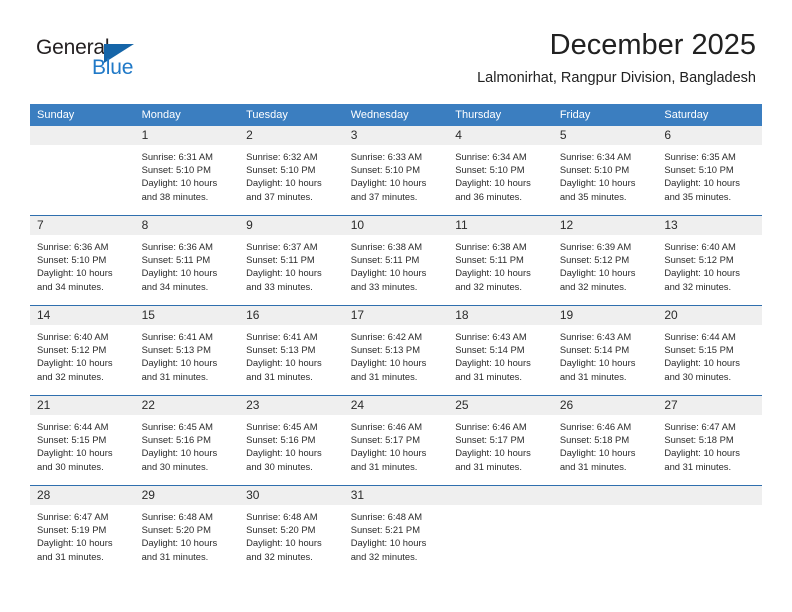  I want to click on sunset-text: Sunset: 5:18 PM, so click(699, 440).